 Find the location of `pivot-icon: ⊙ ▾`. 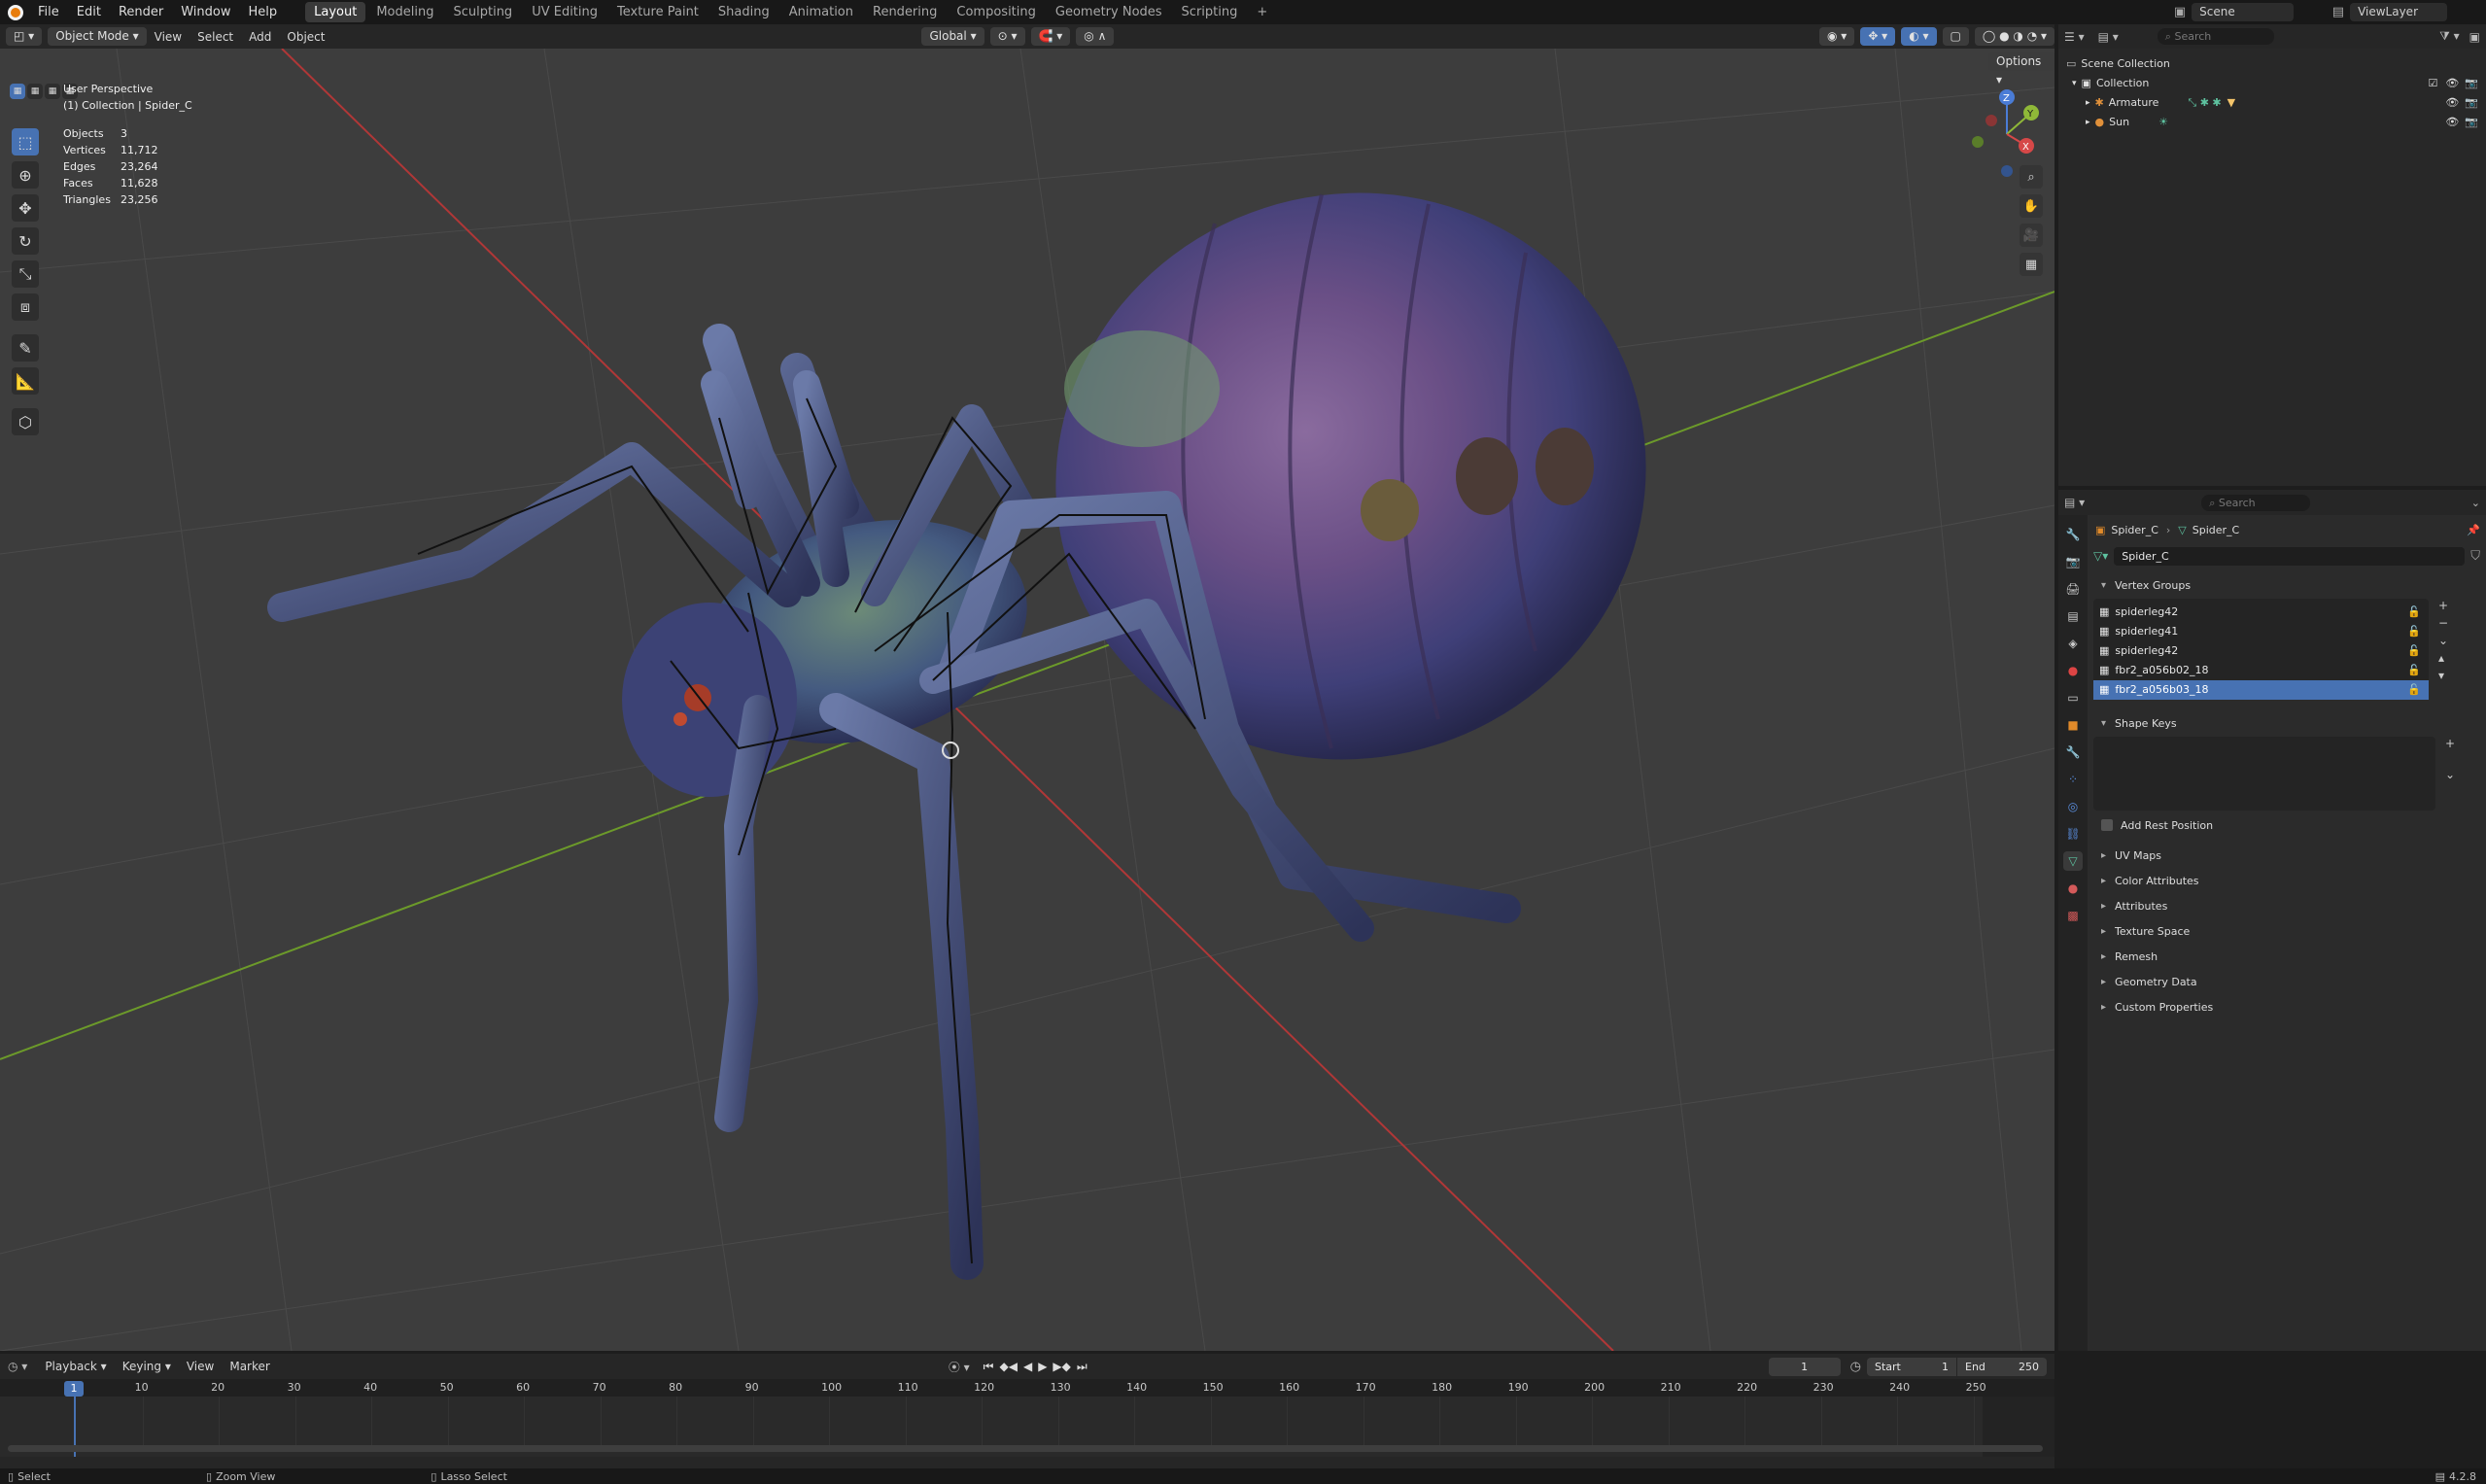

pivot-icon: ⊙ ▾ is located at coordinates (1007, 36).